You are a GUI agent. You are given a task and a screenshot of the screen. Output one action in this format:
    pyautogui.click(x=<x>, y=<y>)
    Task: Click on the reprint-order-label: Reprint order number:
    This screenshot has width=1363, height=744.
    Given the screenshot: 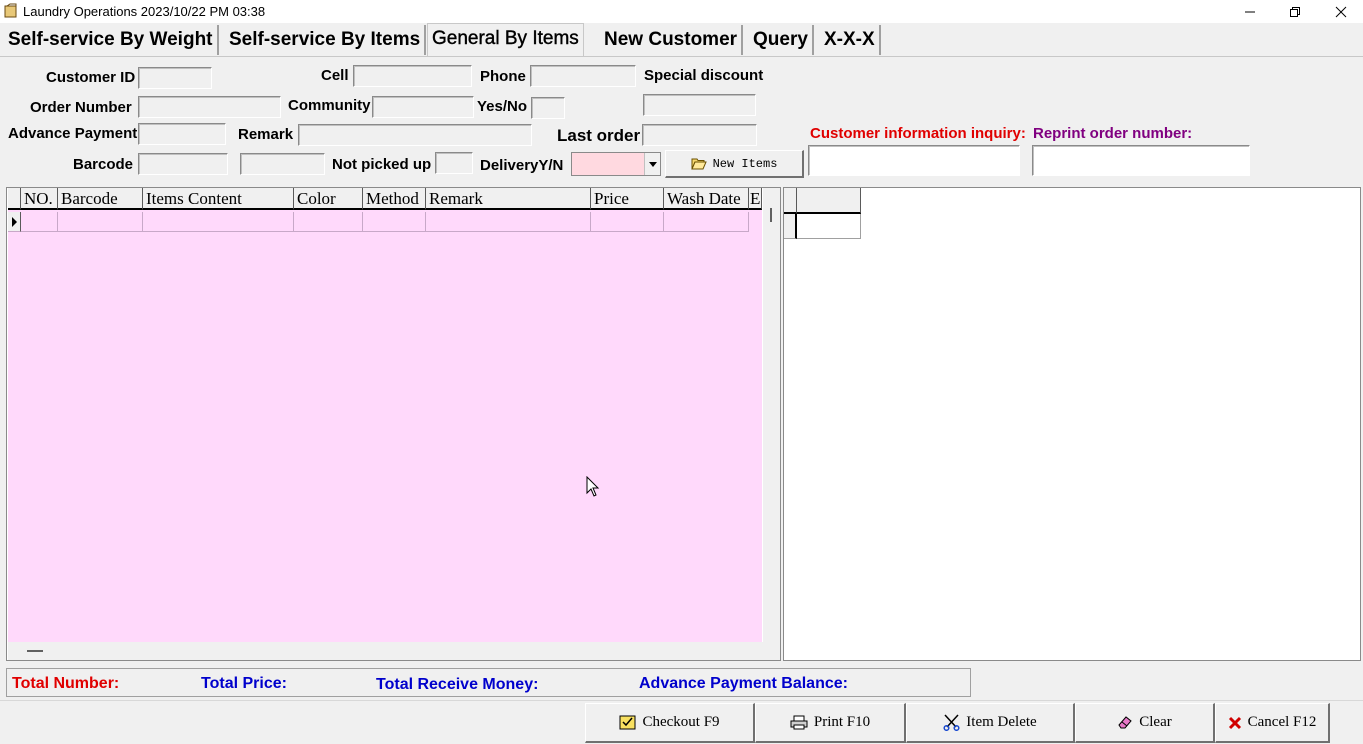 What is the action you would take?
    pyautogui.click(x=1113, y=133)
    